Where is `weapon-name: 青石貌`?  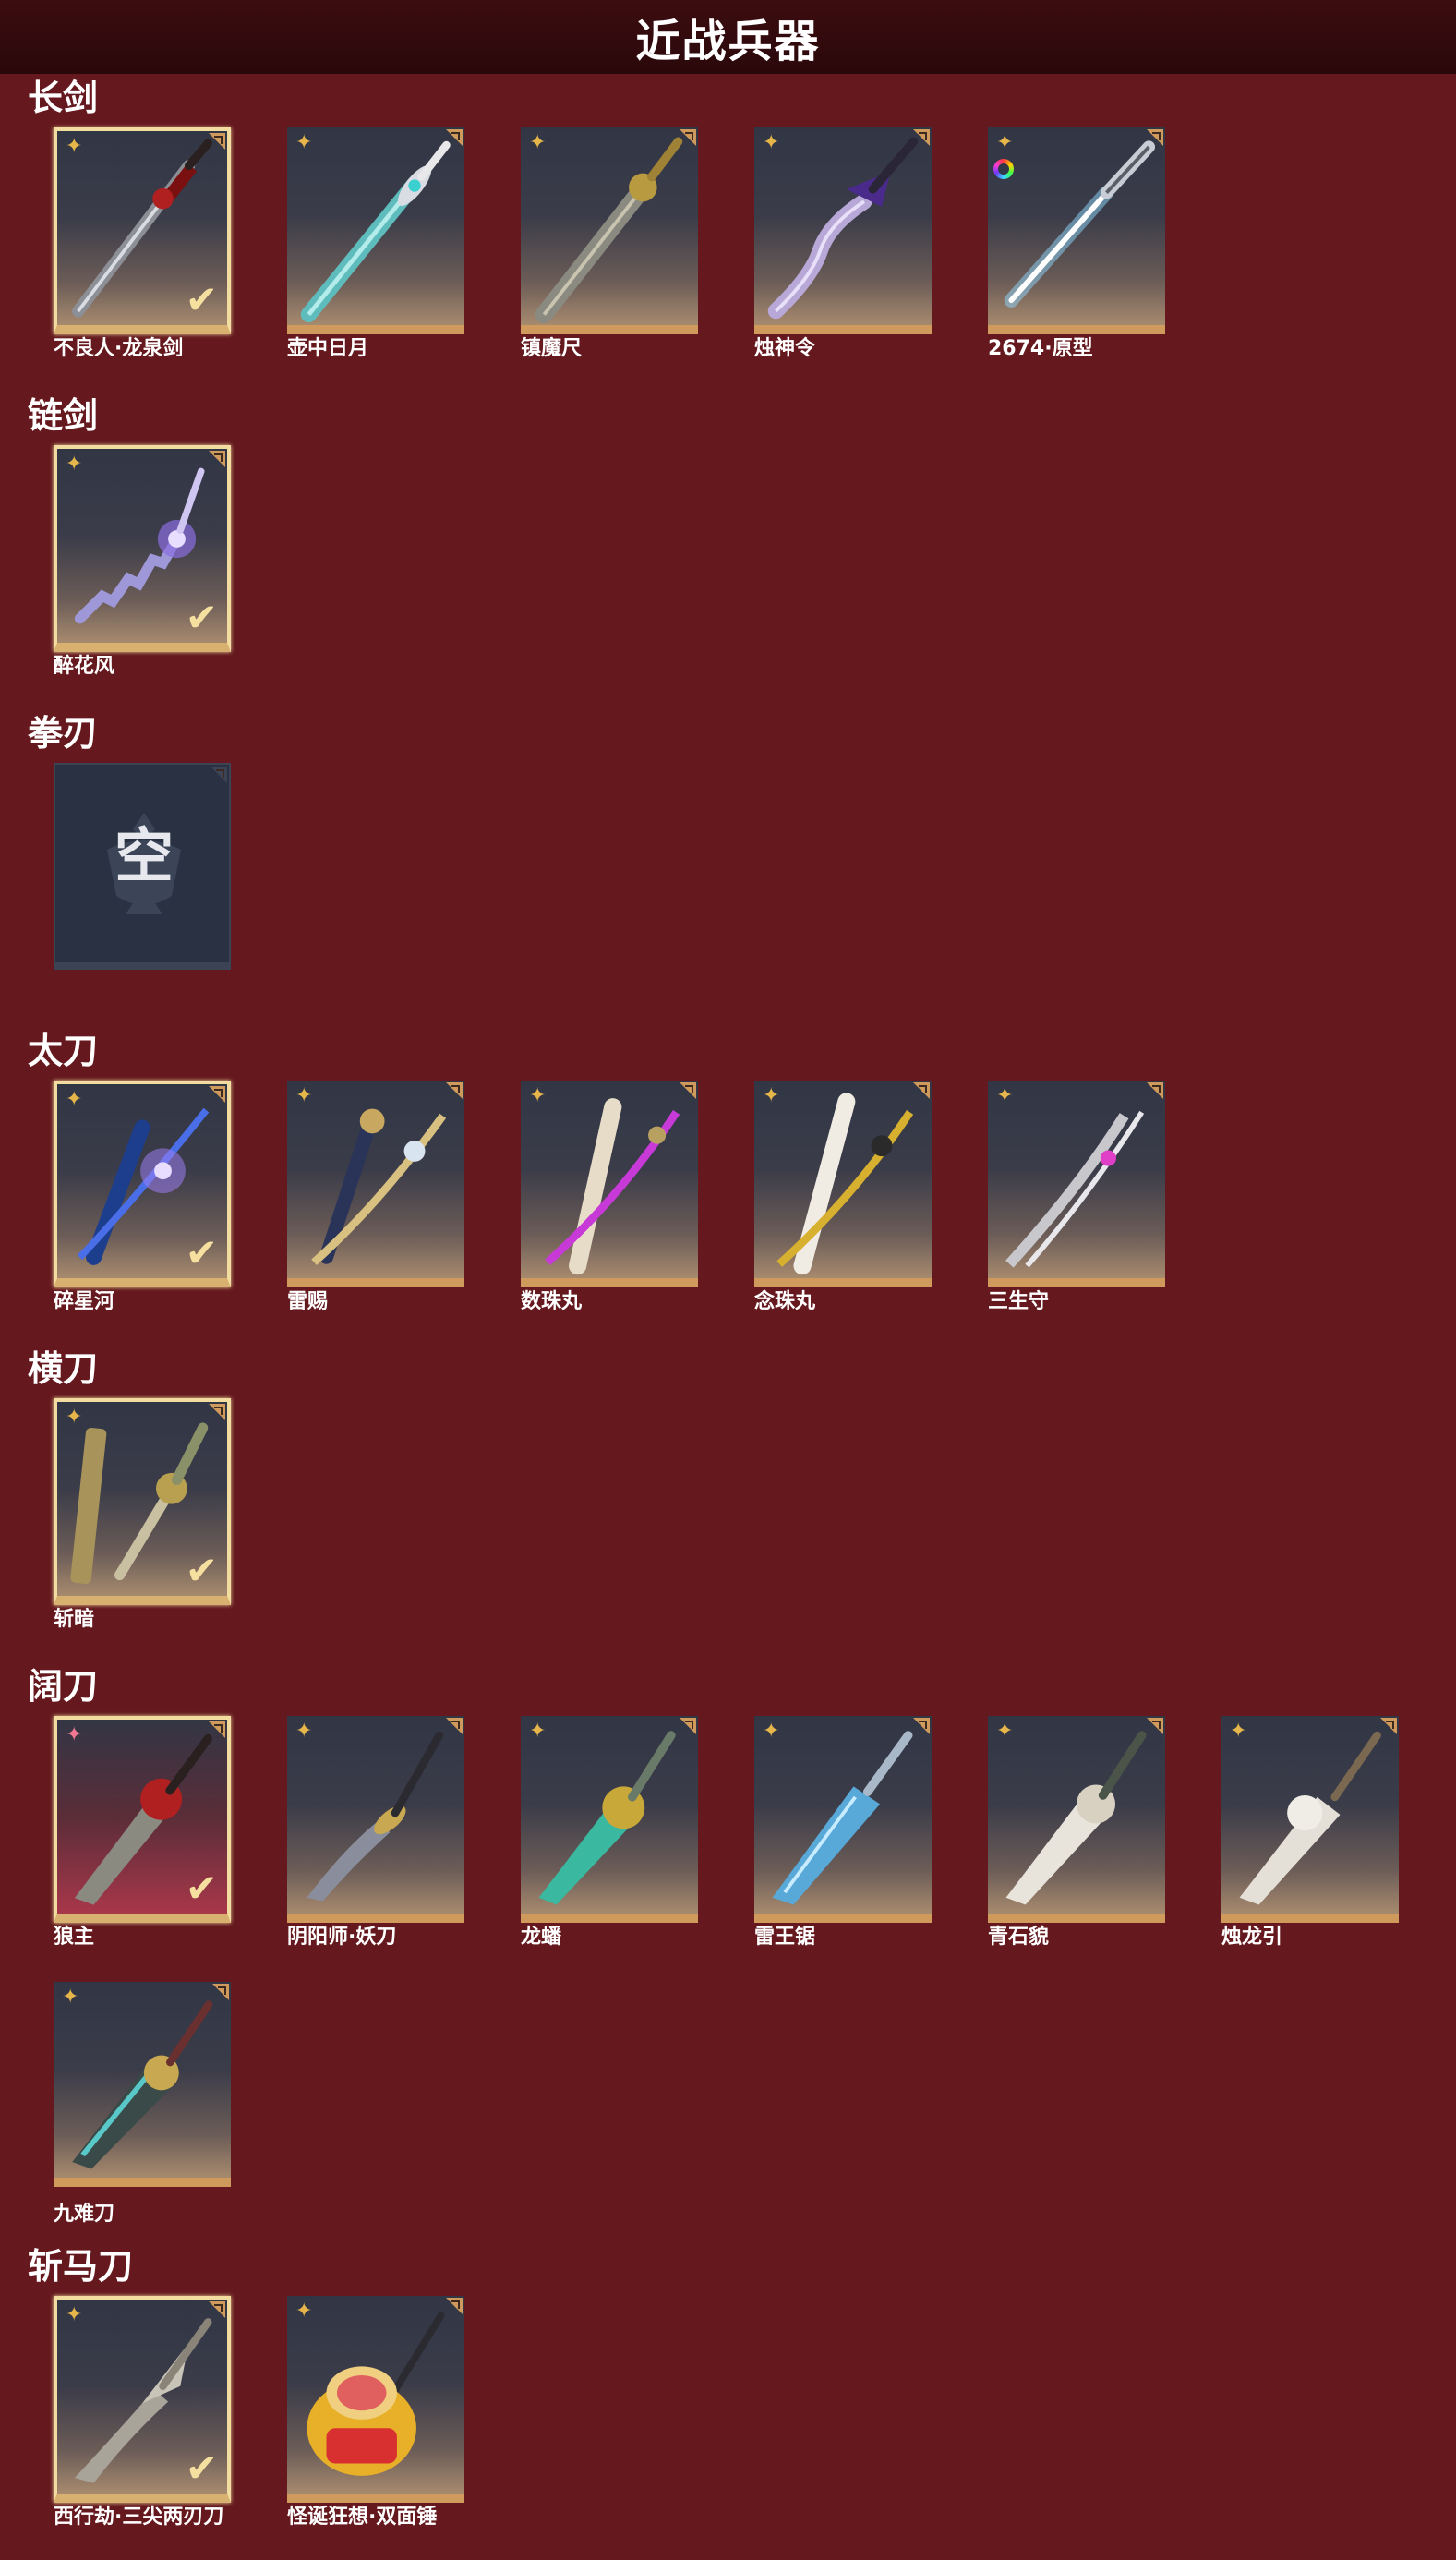 weapon-name: 青石貌 is located at coordinates (1019, 1937).